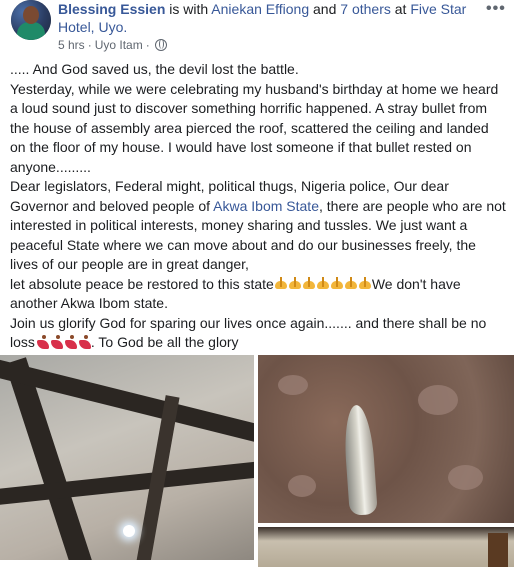  Describe the element at coordinates (164, 342) in the screenshot. I see `para5-text-b: . To God be all the glory` at that location.